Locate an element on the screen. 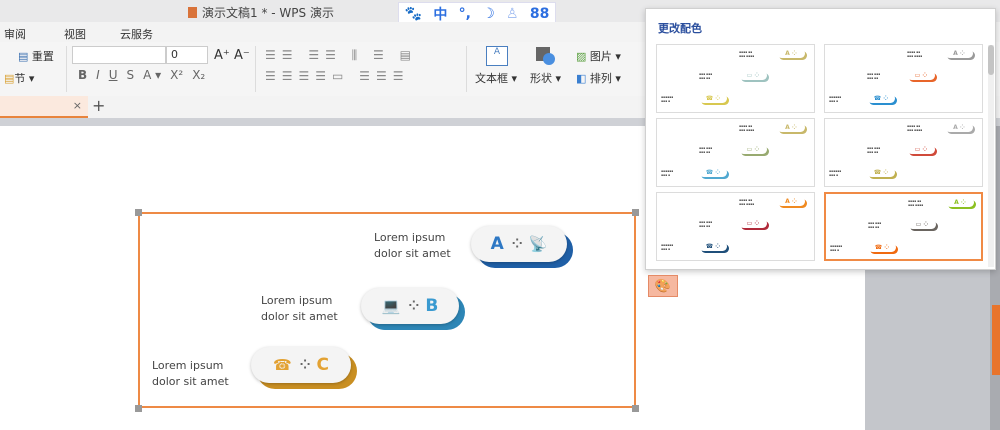 Image resolution: width=1000 pixels, height=430 pixels. grow-font-button: A⁺ is located at coordinates (222, 55).